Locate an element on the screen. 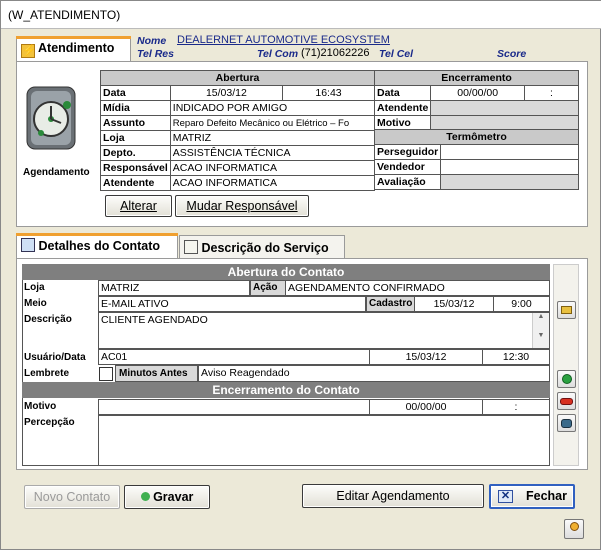 This screenshot has width=601, height=550. atendente-value: ACAO INFORMATICA is located at coordinates (272, 183).